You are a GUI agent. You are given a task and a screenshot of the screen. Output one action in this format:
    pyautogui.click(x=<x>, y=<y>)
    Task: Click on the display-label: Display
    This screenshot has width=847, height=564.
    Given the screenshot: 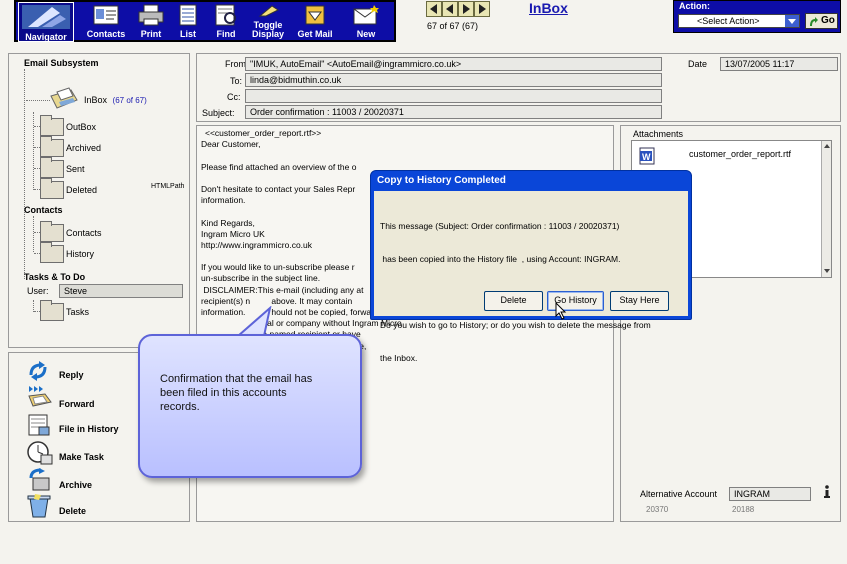 What is the action you would take?
    pyautogui.click(x=267, y=34)
    